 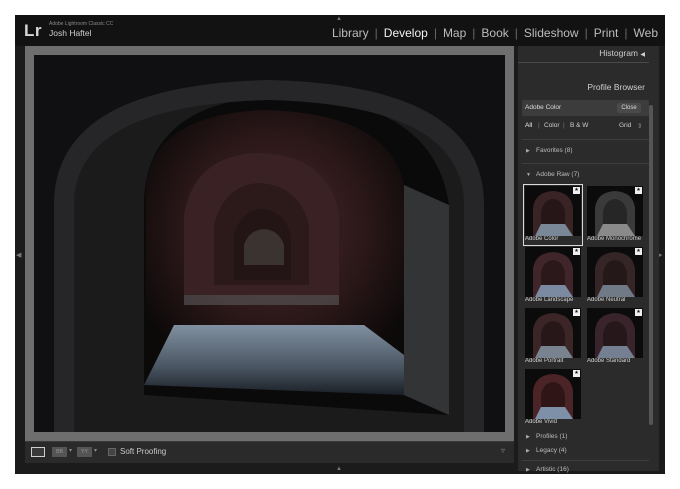 What do you see at coordinates (81, 24) in the screenshot?
I see `app-name: Adobe Lightroom Classic CC` at bounding box center [81, 24].